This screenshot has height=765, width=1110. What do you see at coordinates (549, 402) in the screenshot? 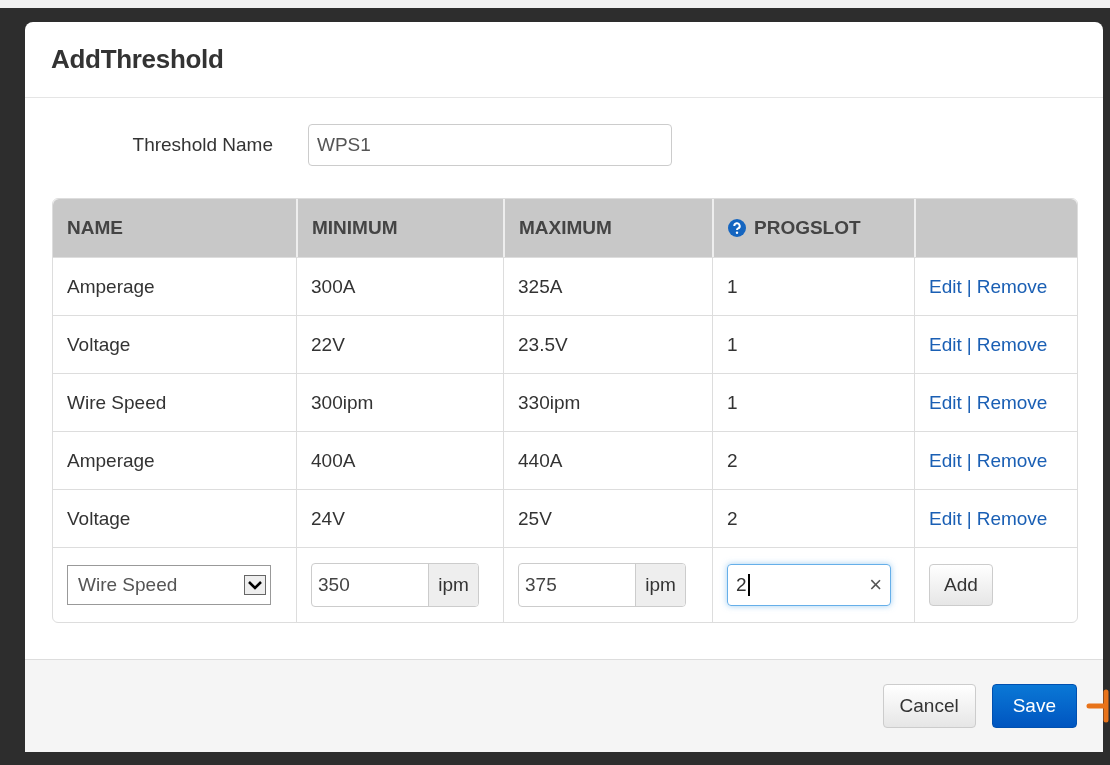
I see `table-cell: 330ipm` at bounding box center [549, 402].